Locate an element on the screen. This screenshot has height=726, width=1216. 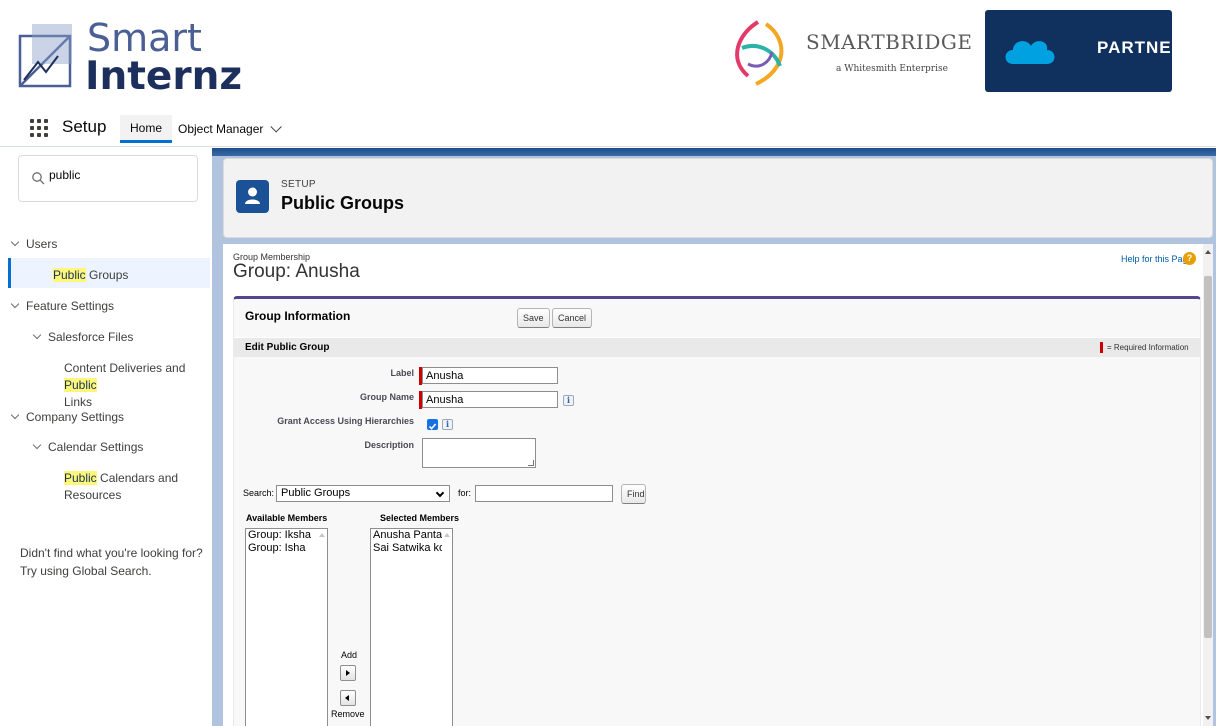
add-button is located at coordinates (348, 673).